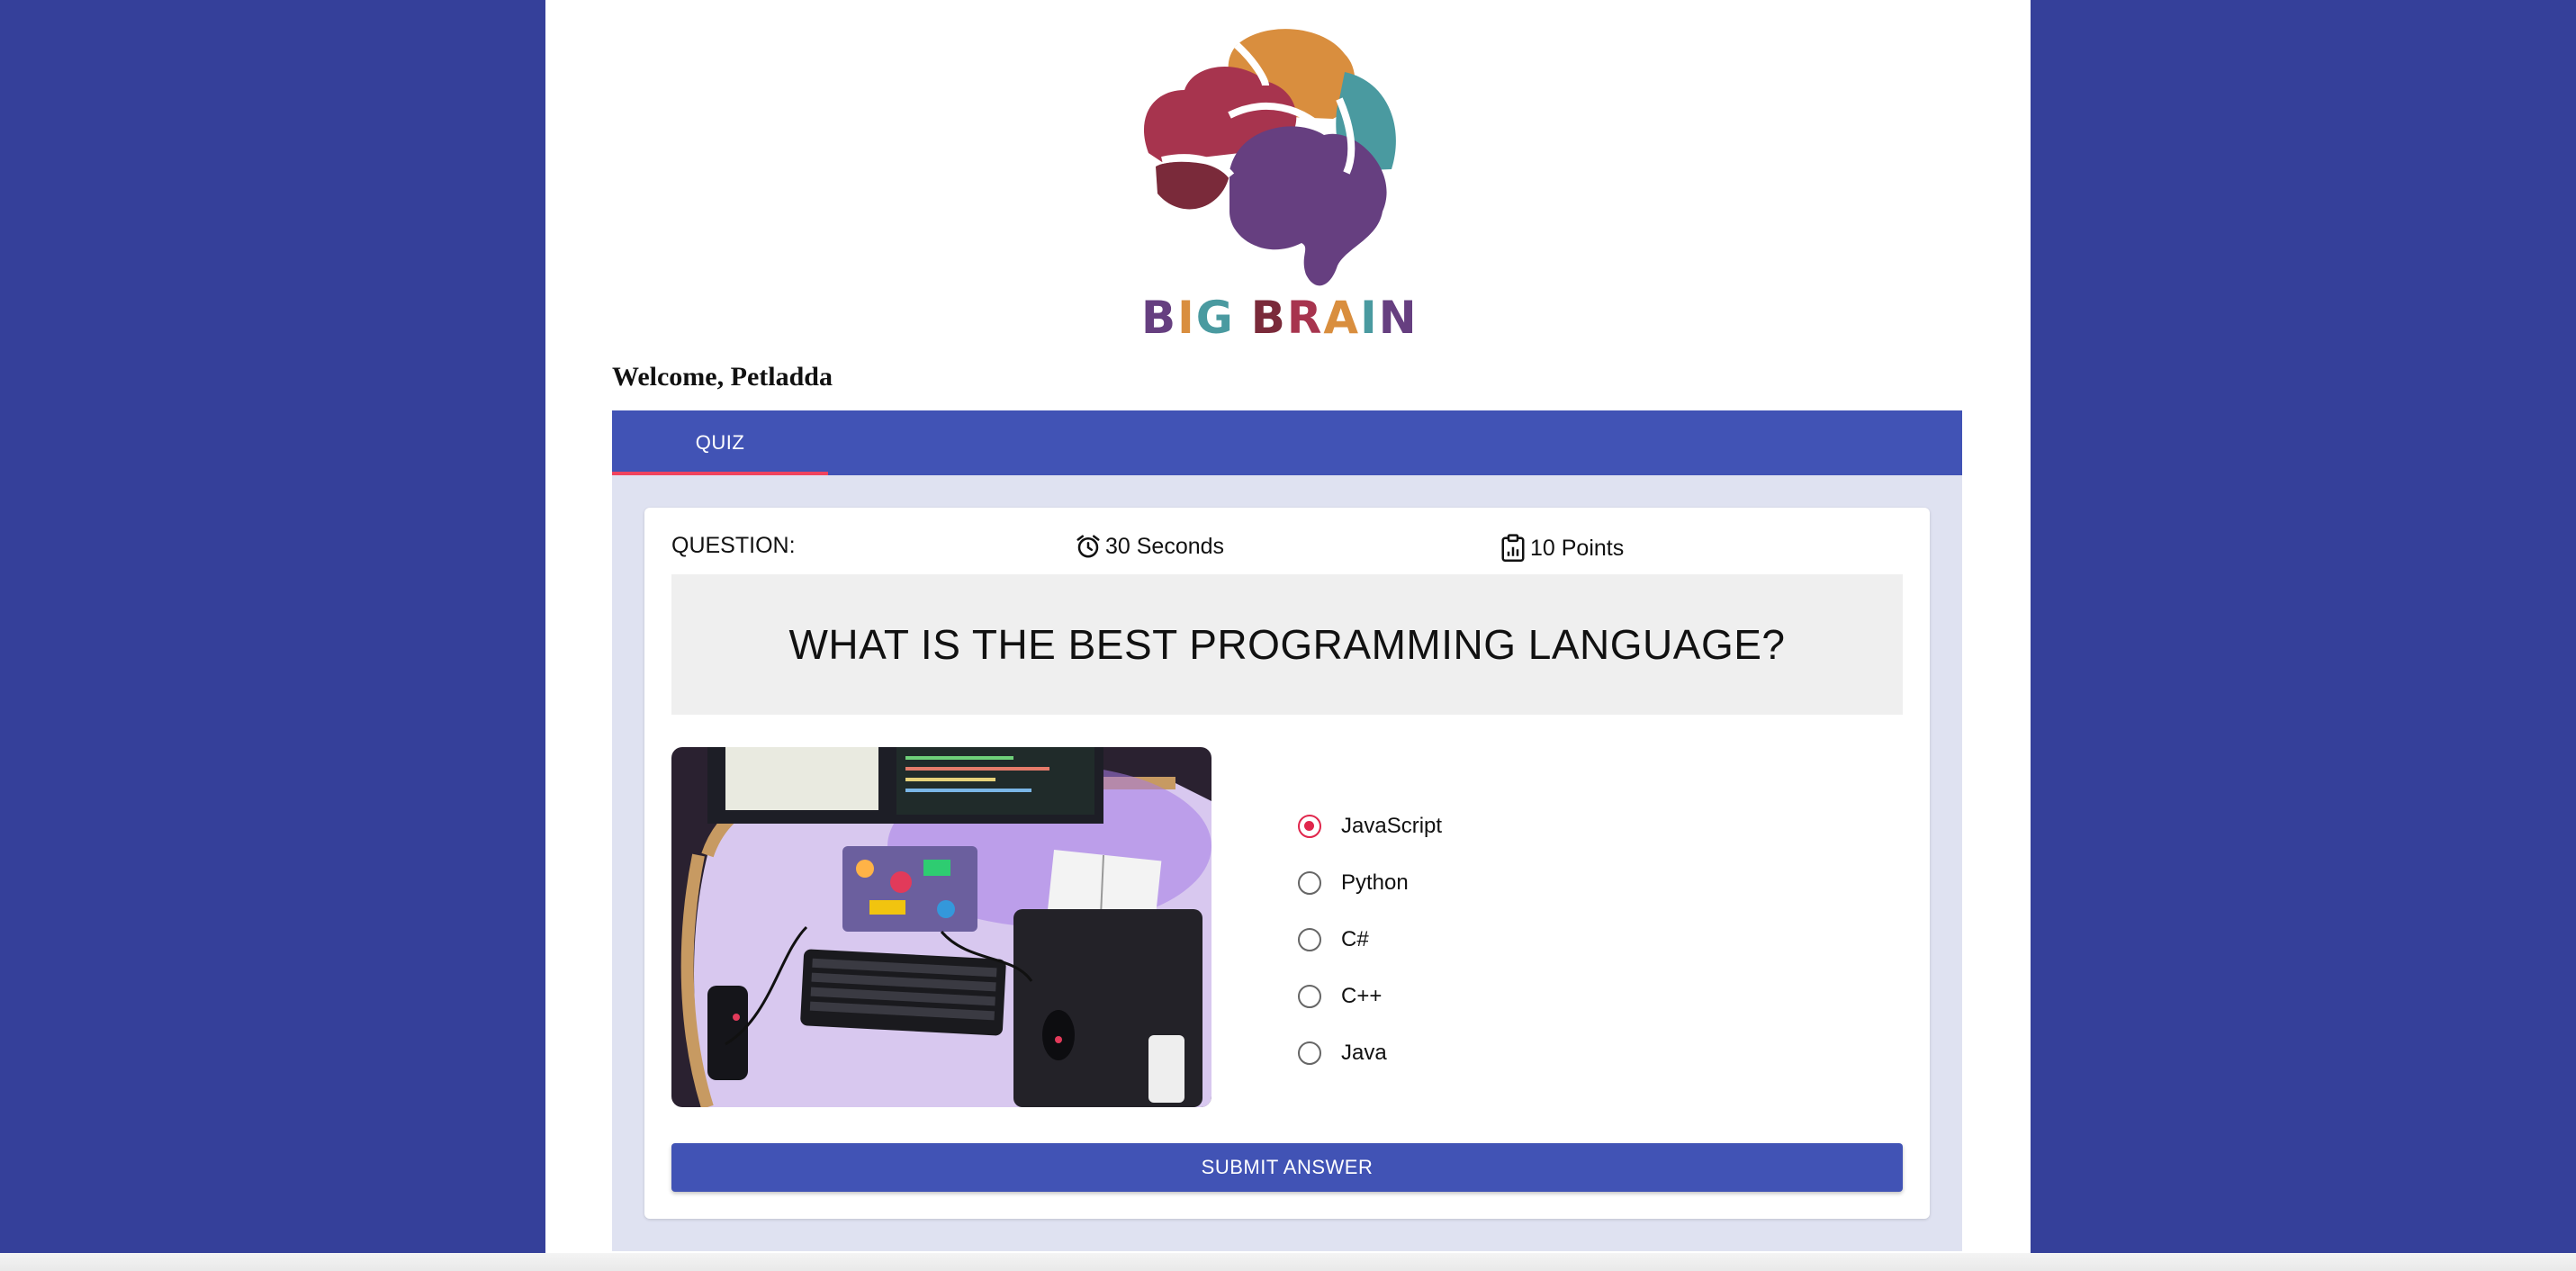 This screenshot has width=2576, height=1271. I want to click on option-java: Java, so click(1370, 1052).